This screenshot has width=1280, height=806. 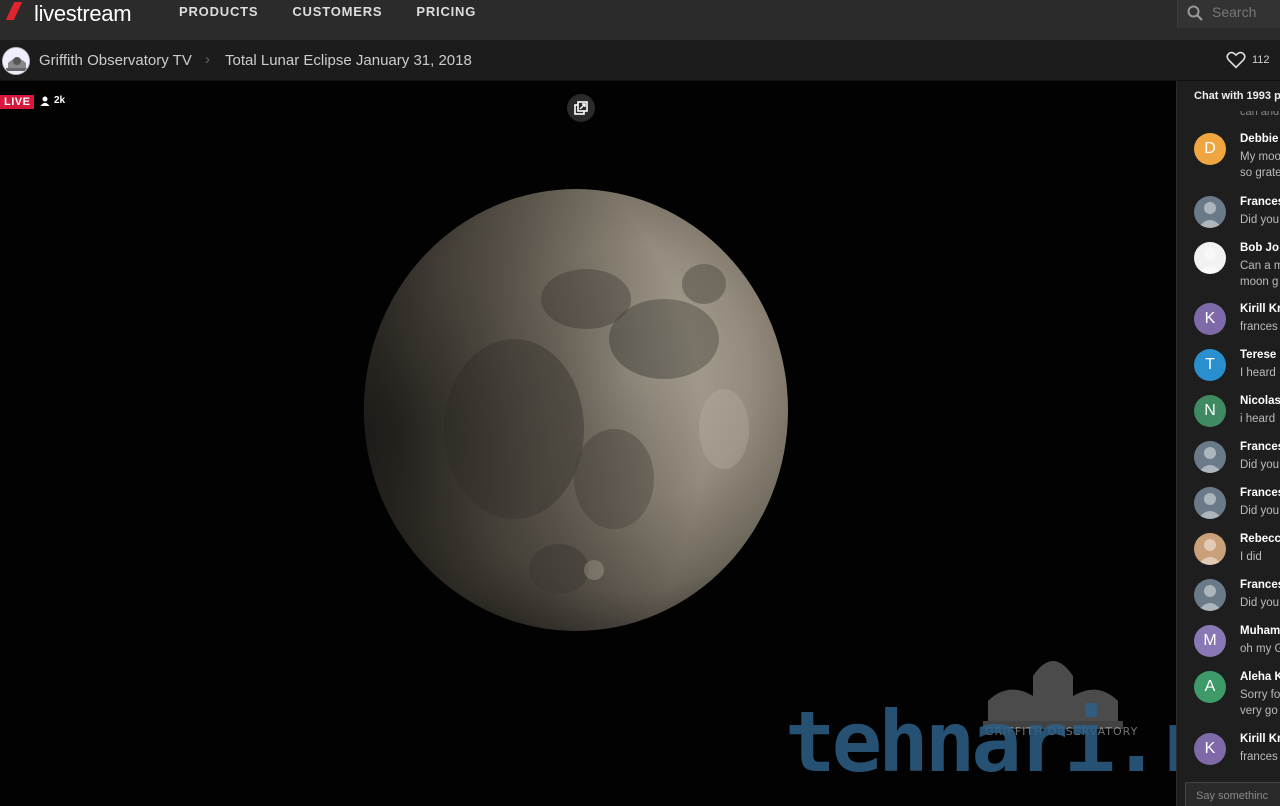 I want to click on chat-message-text: Can a m moon g, so click(x=1260, y=274).